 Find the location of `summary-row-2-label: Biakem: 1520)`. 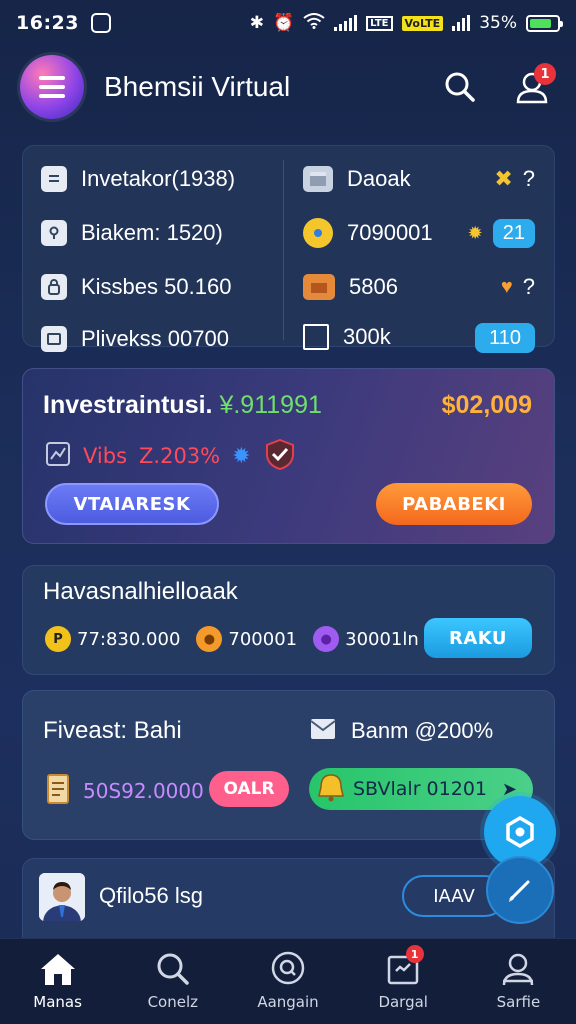

summary-row-2-label: Biakem: 1520) is located at coordinates (152, 232).